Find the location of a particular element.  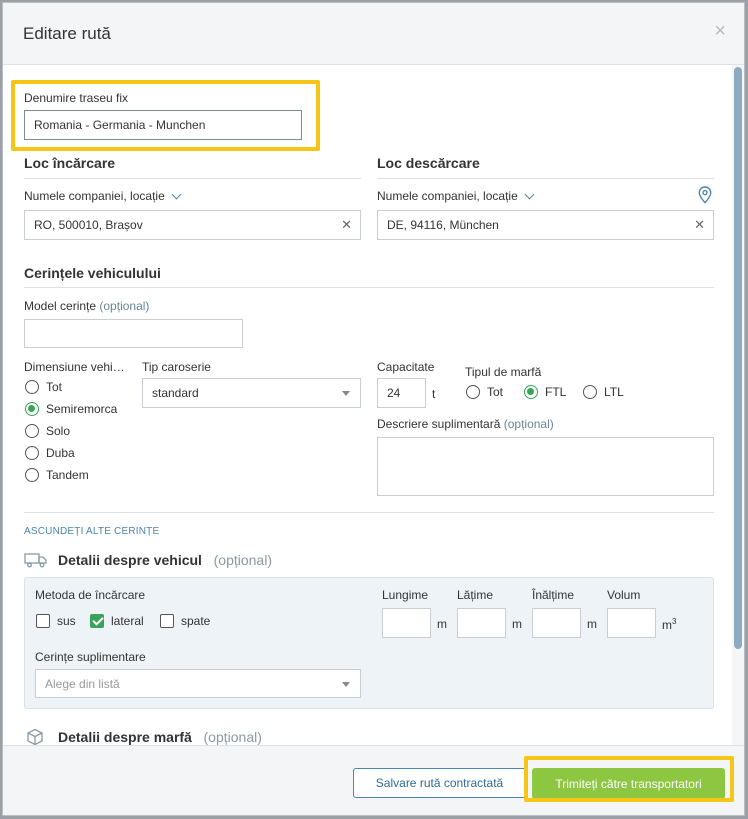

length-input is located at coordinates (406, 623).